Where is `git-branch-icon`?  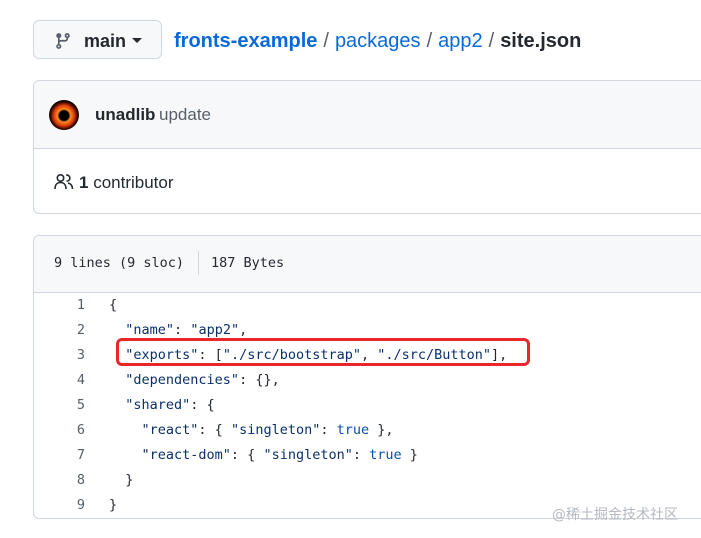 git-branch-icon is located at coordinates (63, 41).